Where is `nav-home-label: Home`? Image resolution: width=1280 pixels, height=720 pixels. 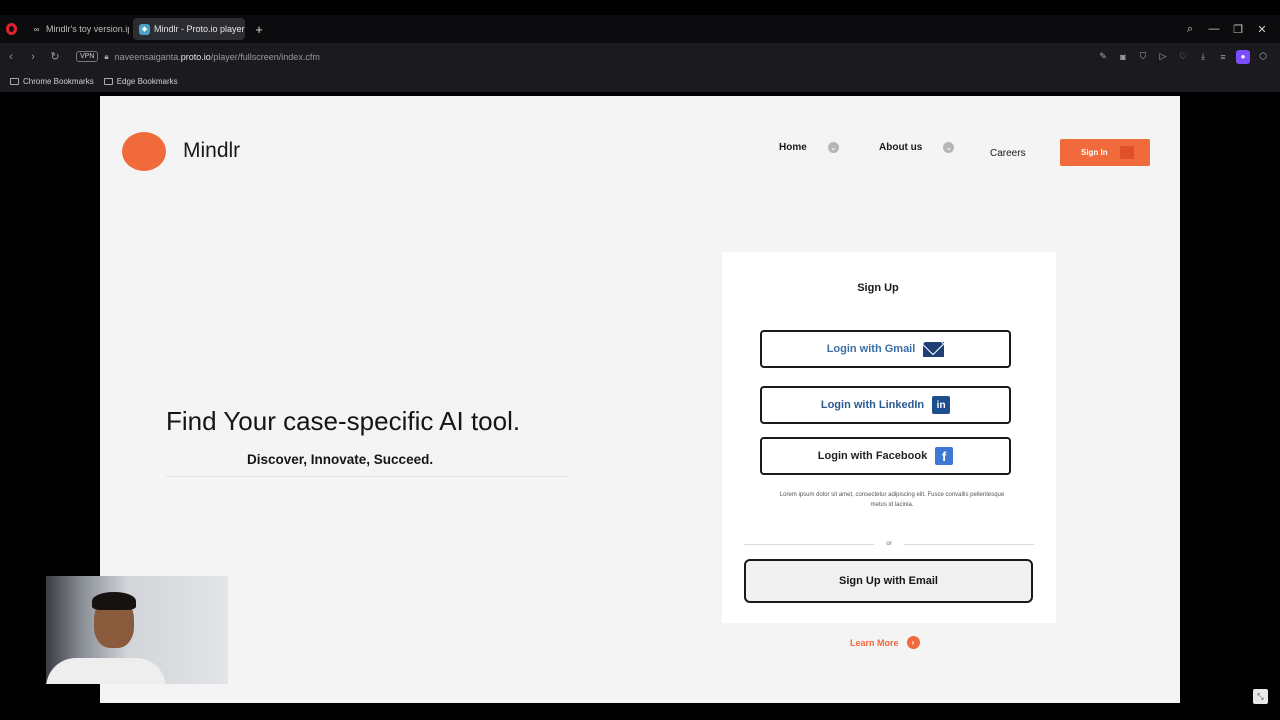 nav-home-label: Home is located at coordinates (793, 147).